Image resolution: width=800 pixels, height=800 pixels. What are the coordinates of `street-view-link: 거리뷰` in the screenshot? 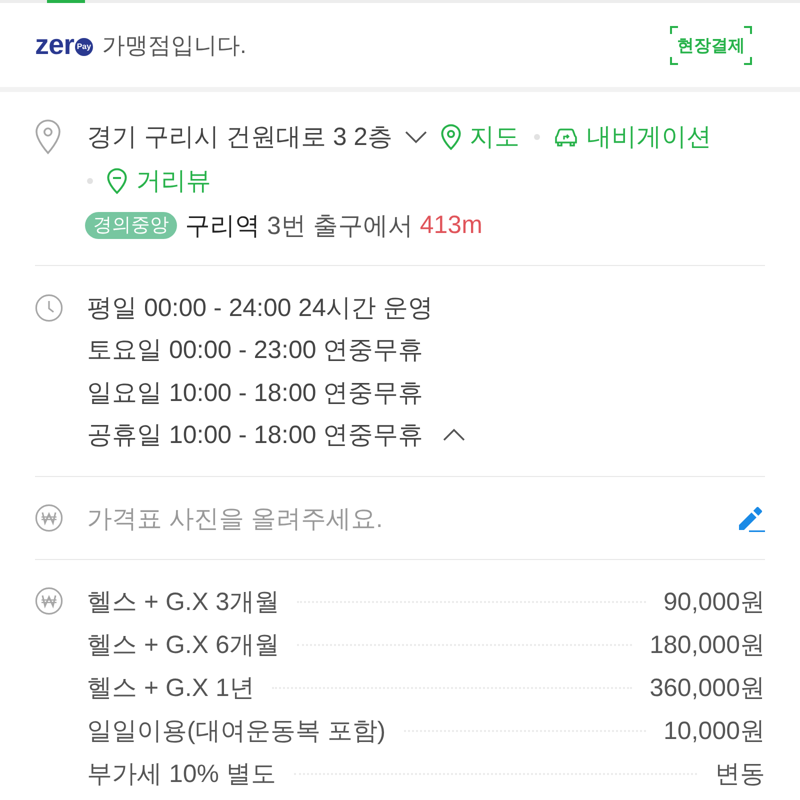 It's located at (159, 181).